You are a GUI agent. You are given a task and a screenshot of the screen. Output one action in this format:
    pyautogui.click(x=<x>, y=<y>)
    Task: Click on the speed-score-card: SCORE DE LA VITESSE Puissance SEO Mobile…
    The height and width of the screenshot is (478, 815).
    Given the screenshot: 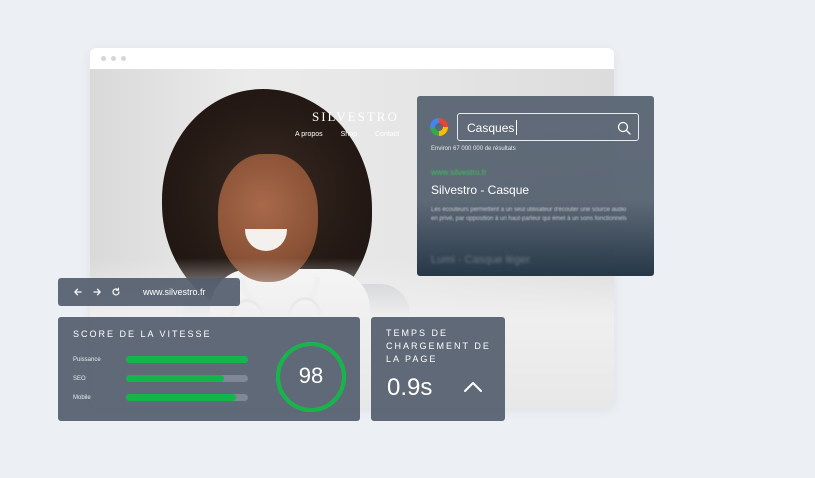 What is the action you would take?
    pyautogui.click(x=209, y=369)
    